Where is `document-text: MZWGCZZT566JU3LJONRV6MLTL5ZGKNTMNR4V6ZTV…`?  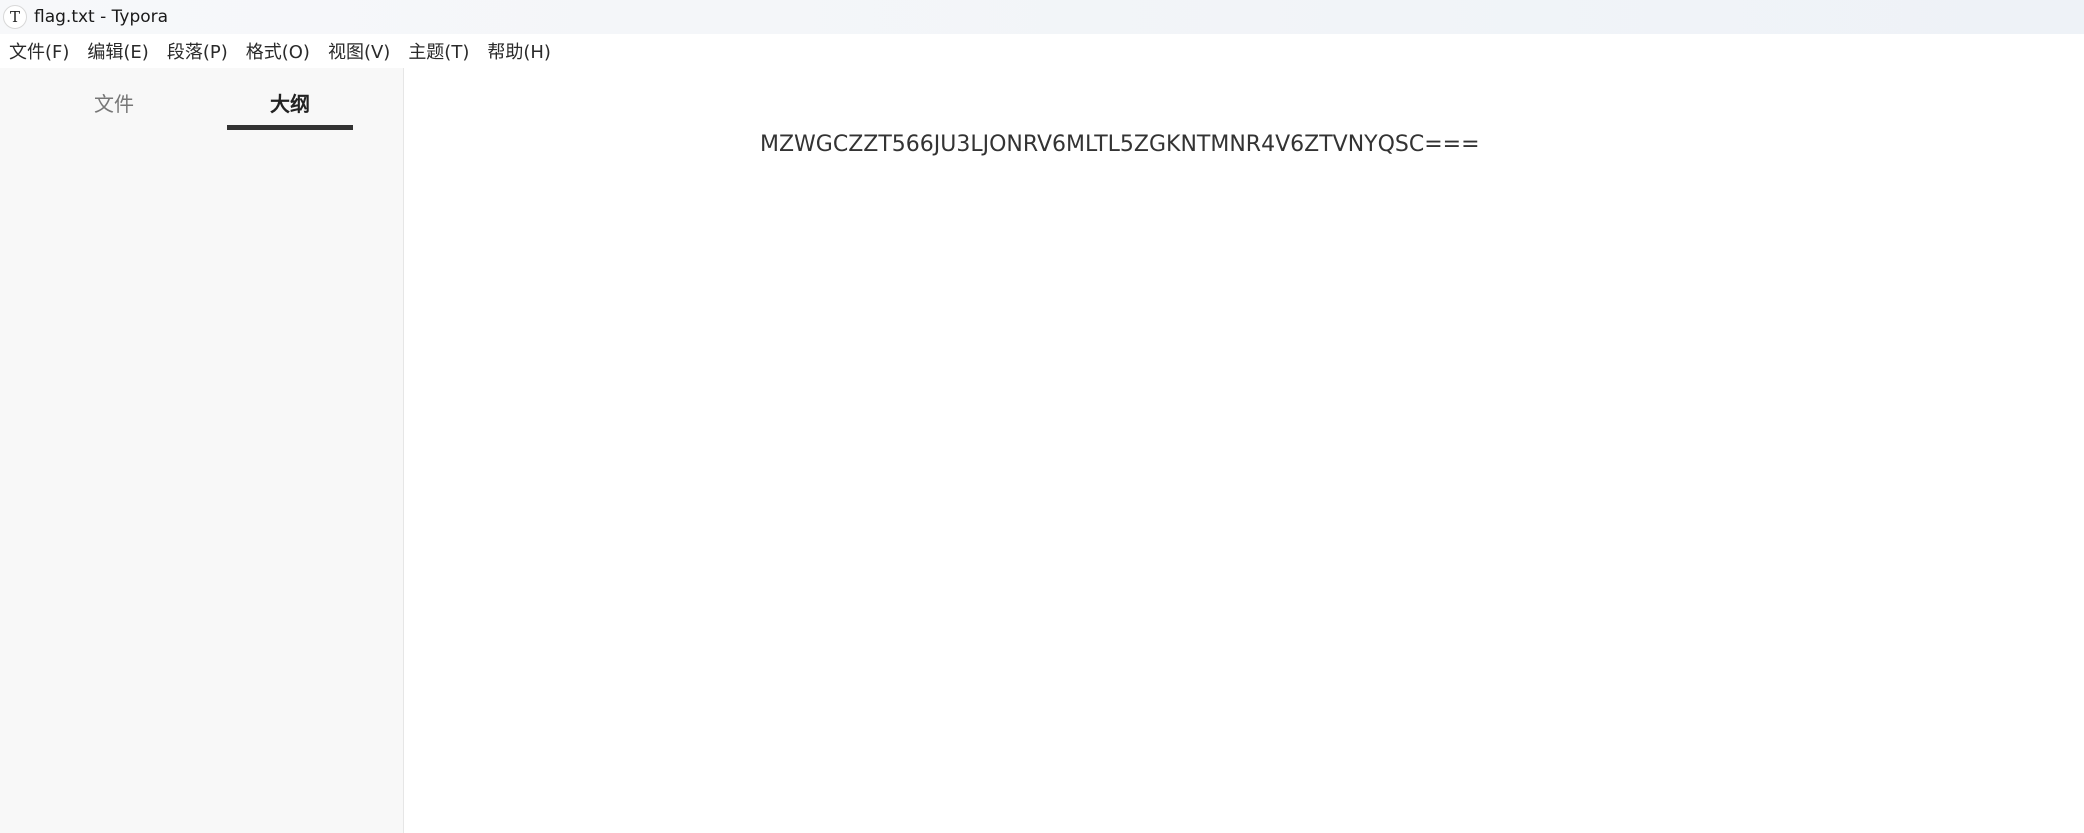
document-text: MZWGCZZT566JU3LJONRV6MLTL5ZGKNTMNR4V6ZTV… is located at coordinates (1120, 144).